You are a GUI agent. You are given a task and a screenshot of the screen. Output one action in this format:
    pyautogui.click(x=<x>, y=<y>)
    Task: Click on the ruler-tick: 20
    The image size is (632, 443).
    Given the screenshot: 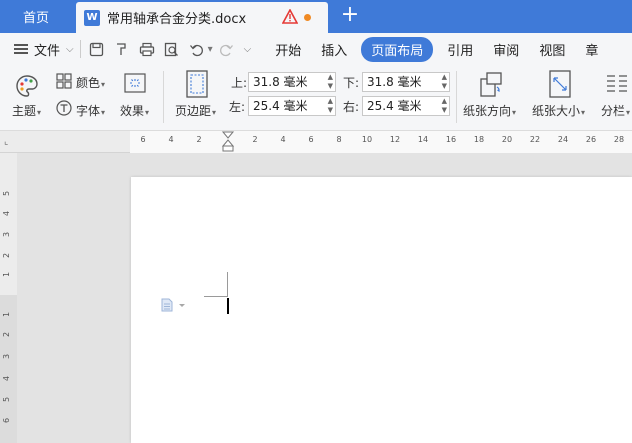 What is the action you would take?
    pyautogui.click(x=507, y=139)
    